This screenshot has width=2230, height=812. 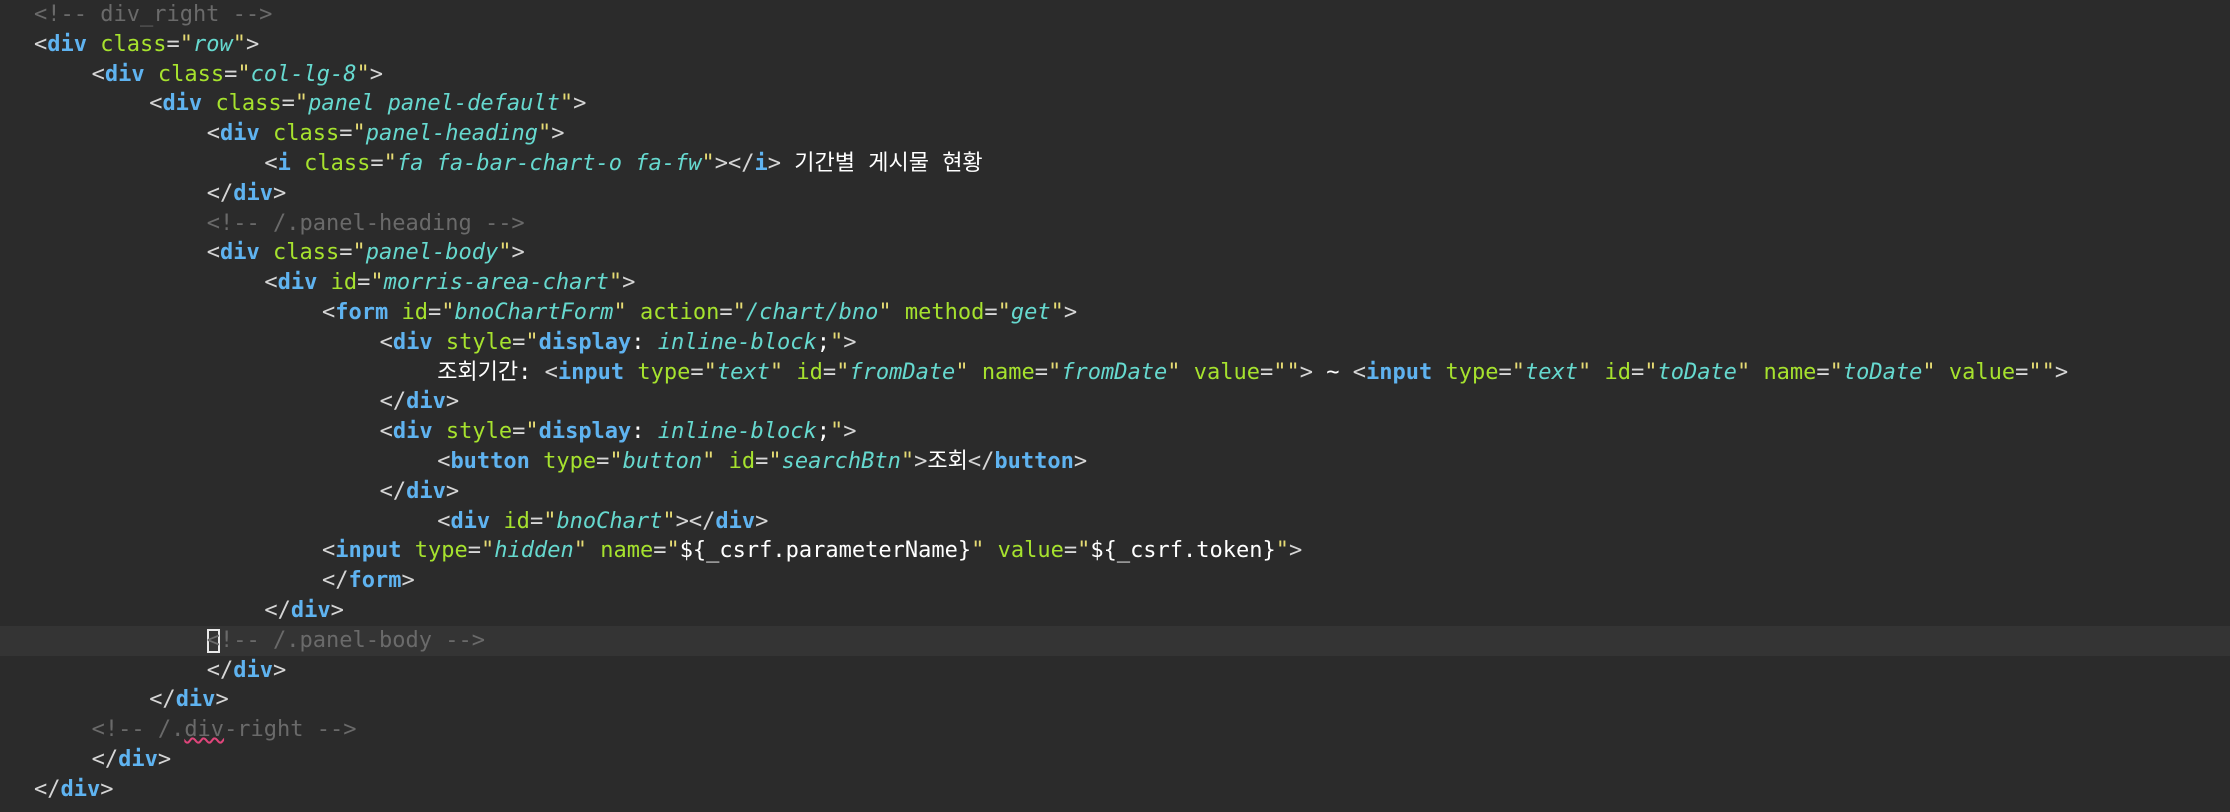 What do you see at coordinates (1115, 640) in the screenshot?
I see `code-line: <!-- /.panel-body -->` at bounding box center [1115, 640].